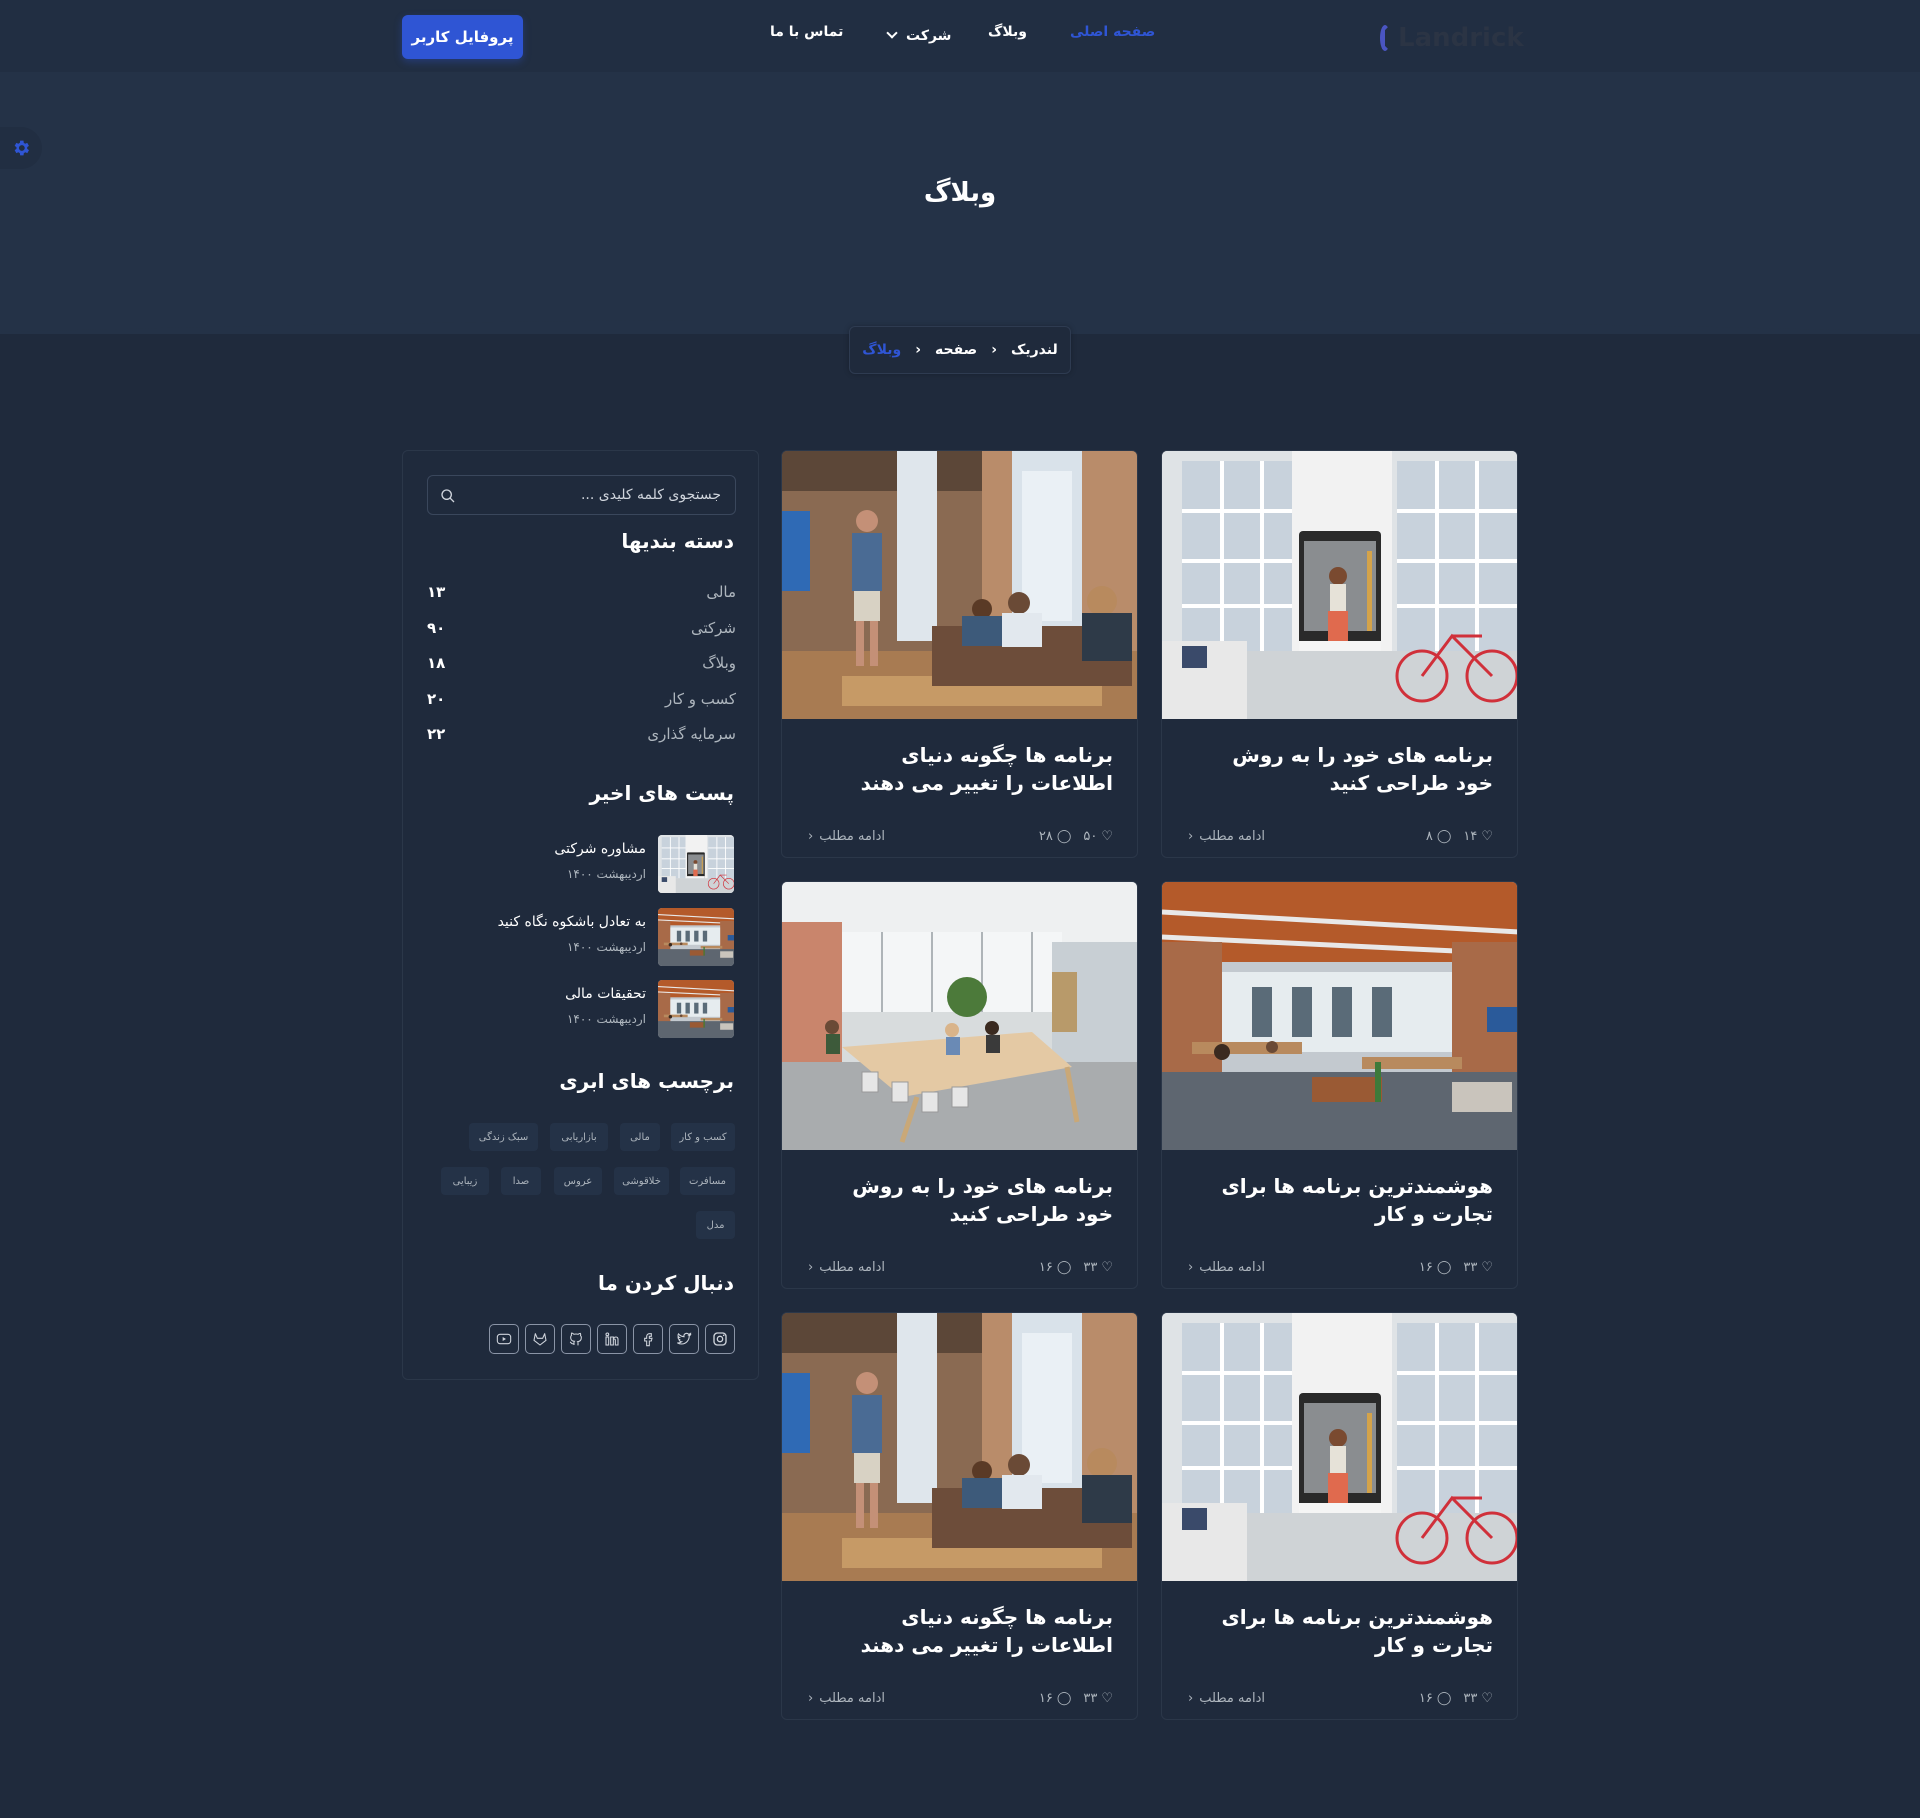 The image size is (1920, 1818). I want to click on read-more-label: ادامه مطلب, so click(1232, 836).